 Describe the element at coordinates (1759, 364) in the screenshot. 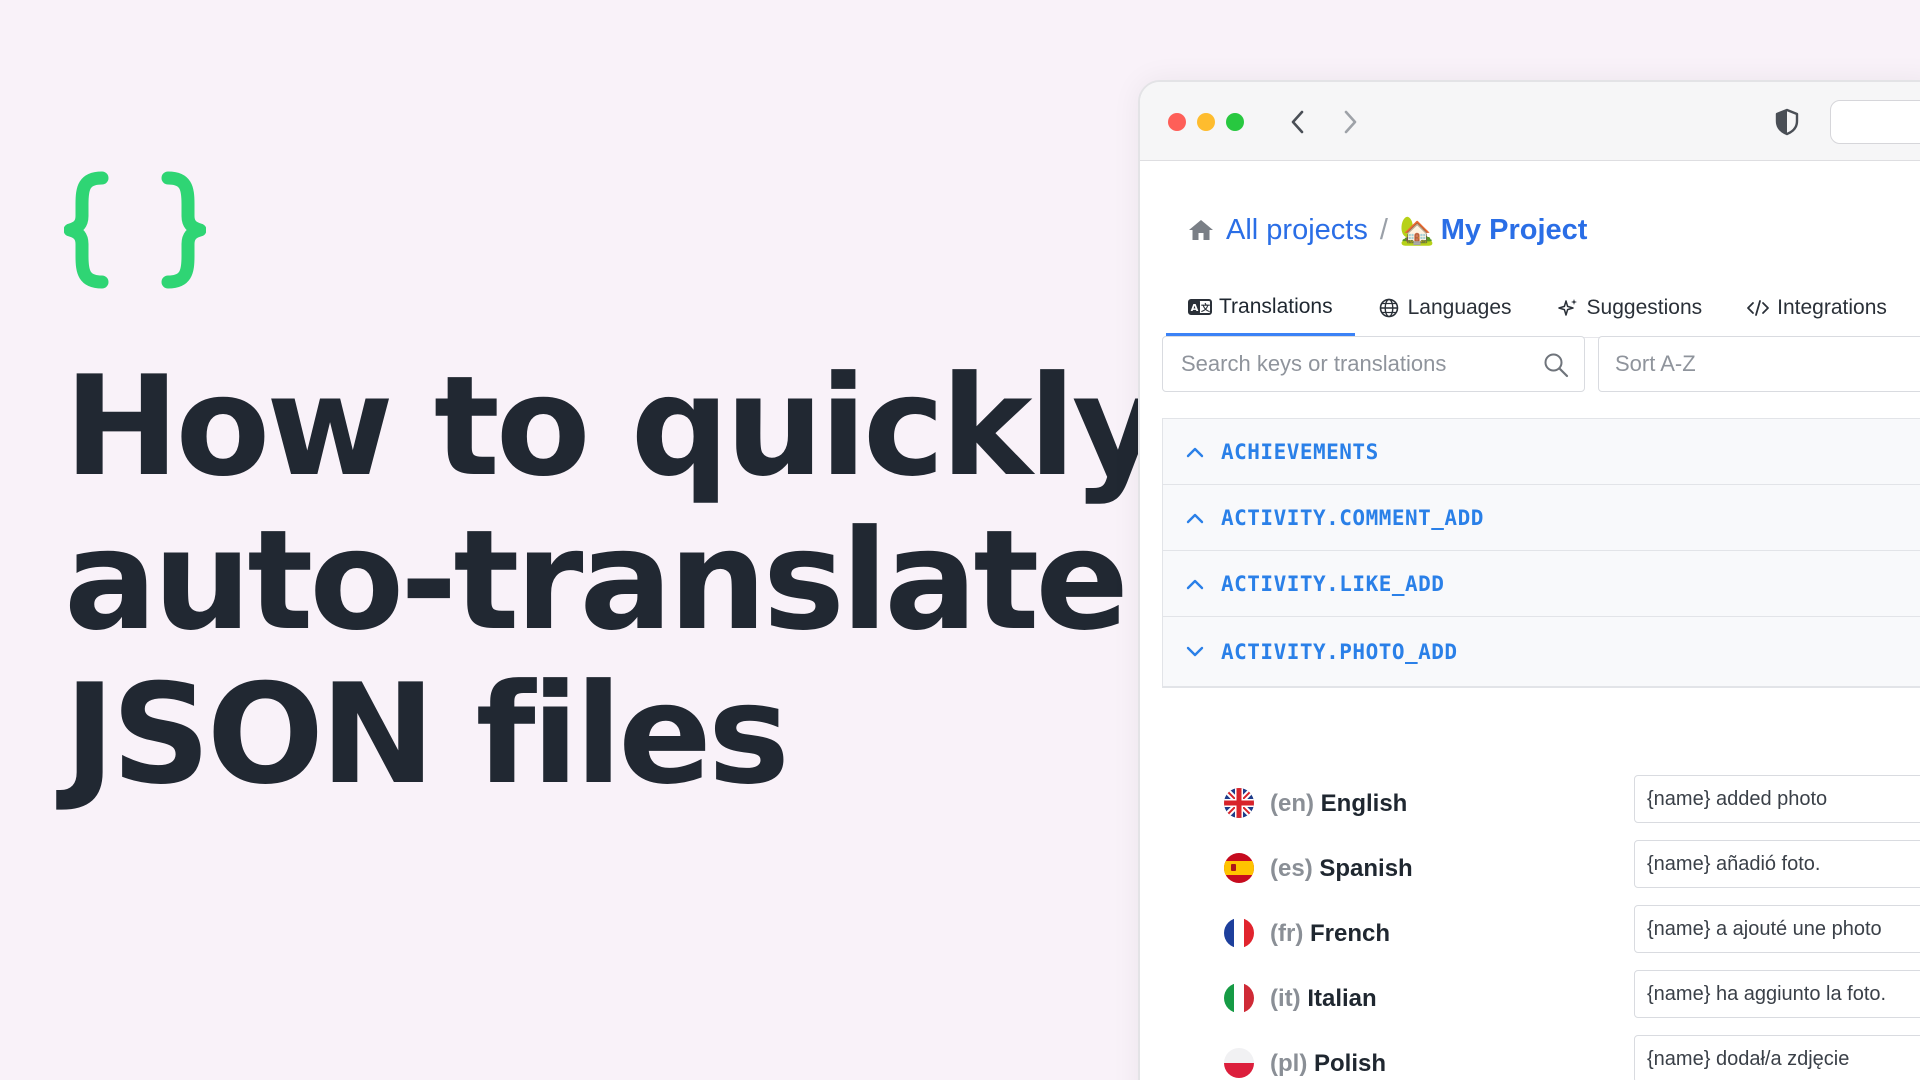

I see `sort-select: Sort A-Z` at that location.